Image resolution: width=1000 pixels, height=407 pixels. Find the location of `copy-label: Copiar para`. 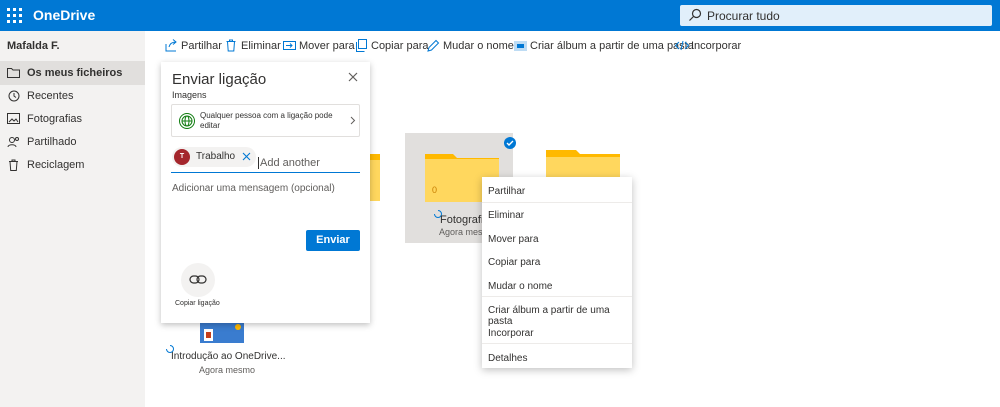

copy-label: Copiar para is located at coordinates (400, 46).